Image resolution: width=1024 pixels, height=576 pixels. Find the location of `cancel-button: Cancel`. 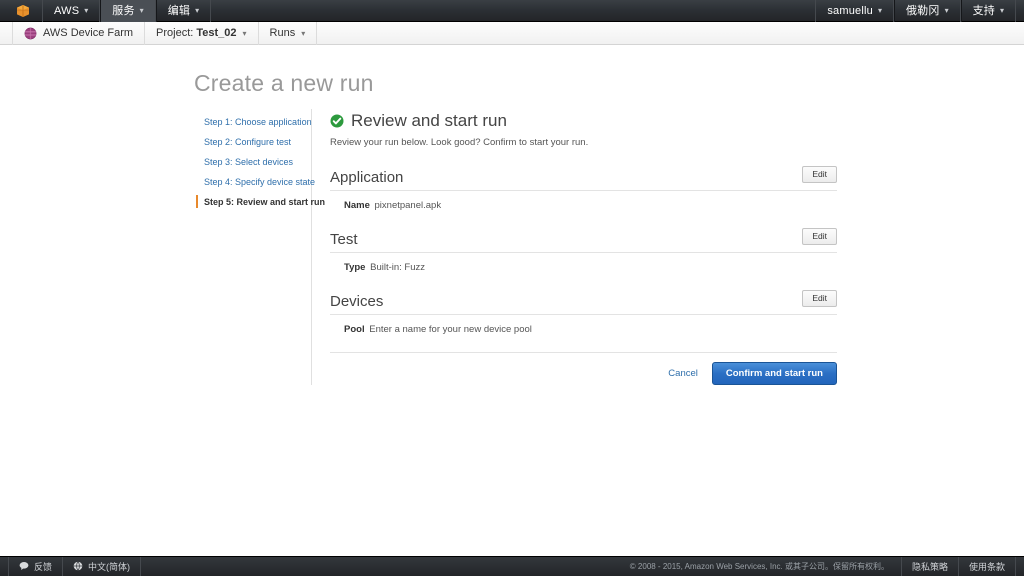

cancel-button: Cancel is located at coordinates (683, 373).